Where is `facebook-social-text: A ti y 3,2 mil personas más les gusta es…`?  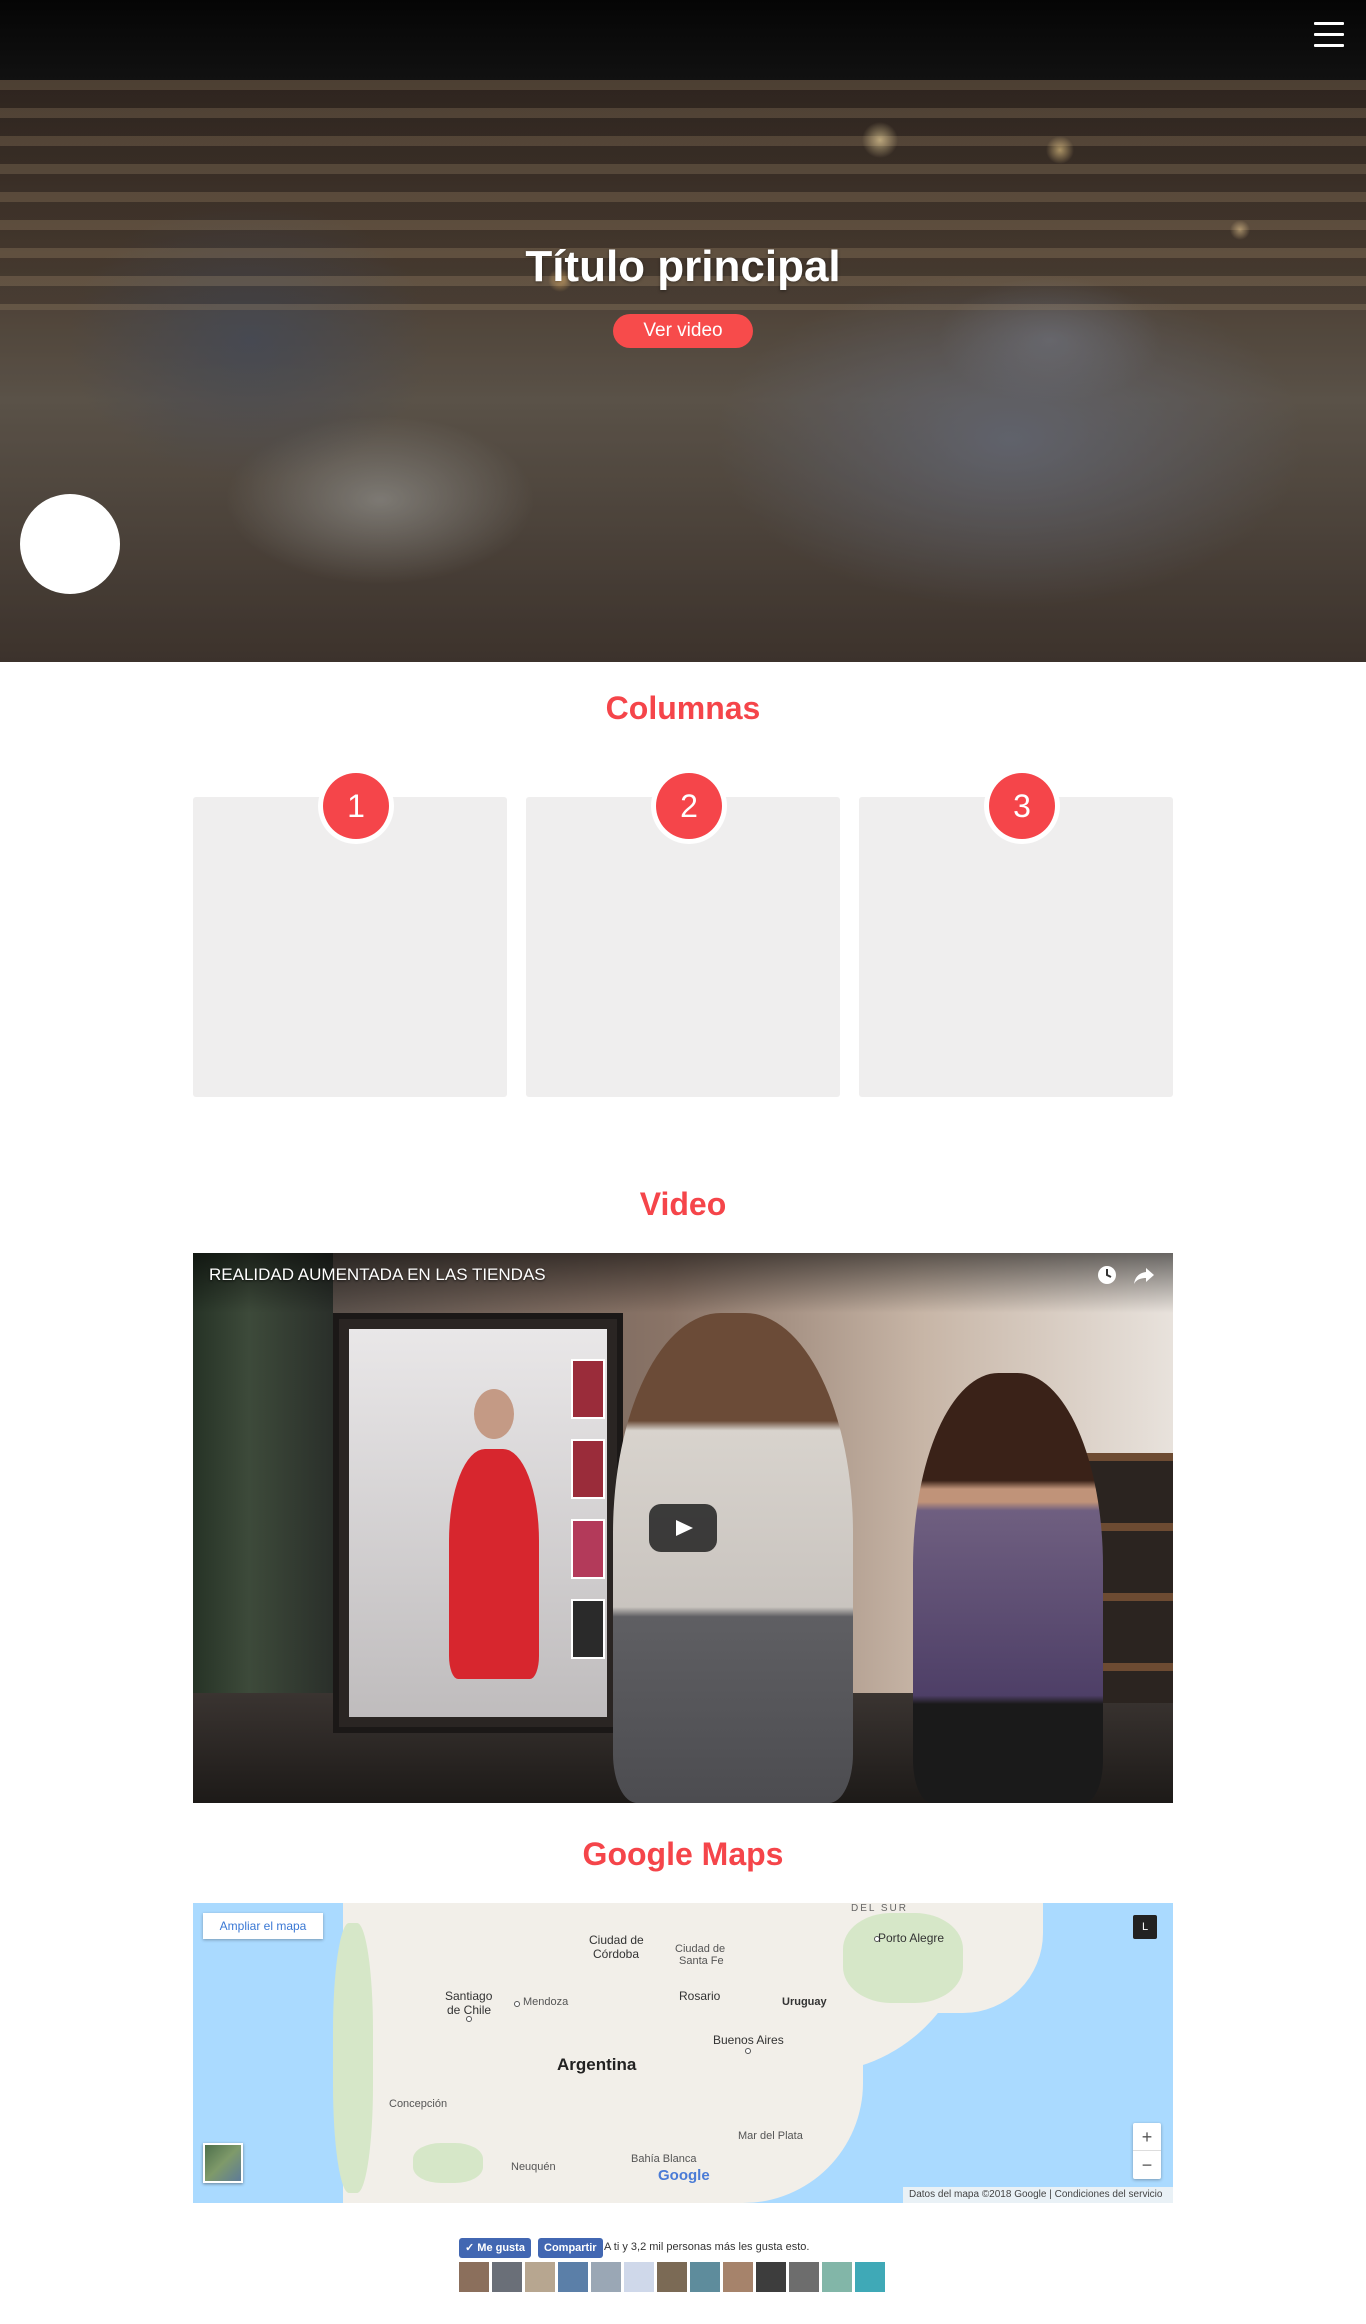 facebook-social-text: A ti y 3,2 mil personas más les gusta es… is located at coordinates (707, 2247).